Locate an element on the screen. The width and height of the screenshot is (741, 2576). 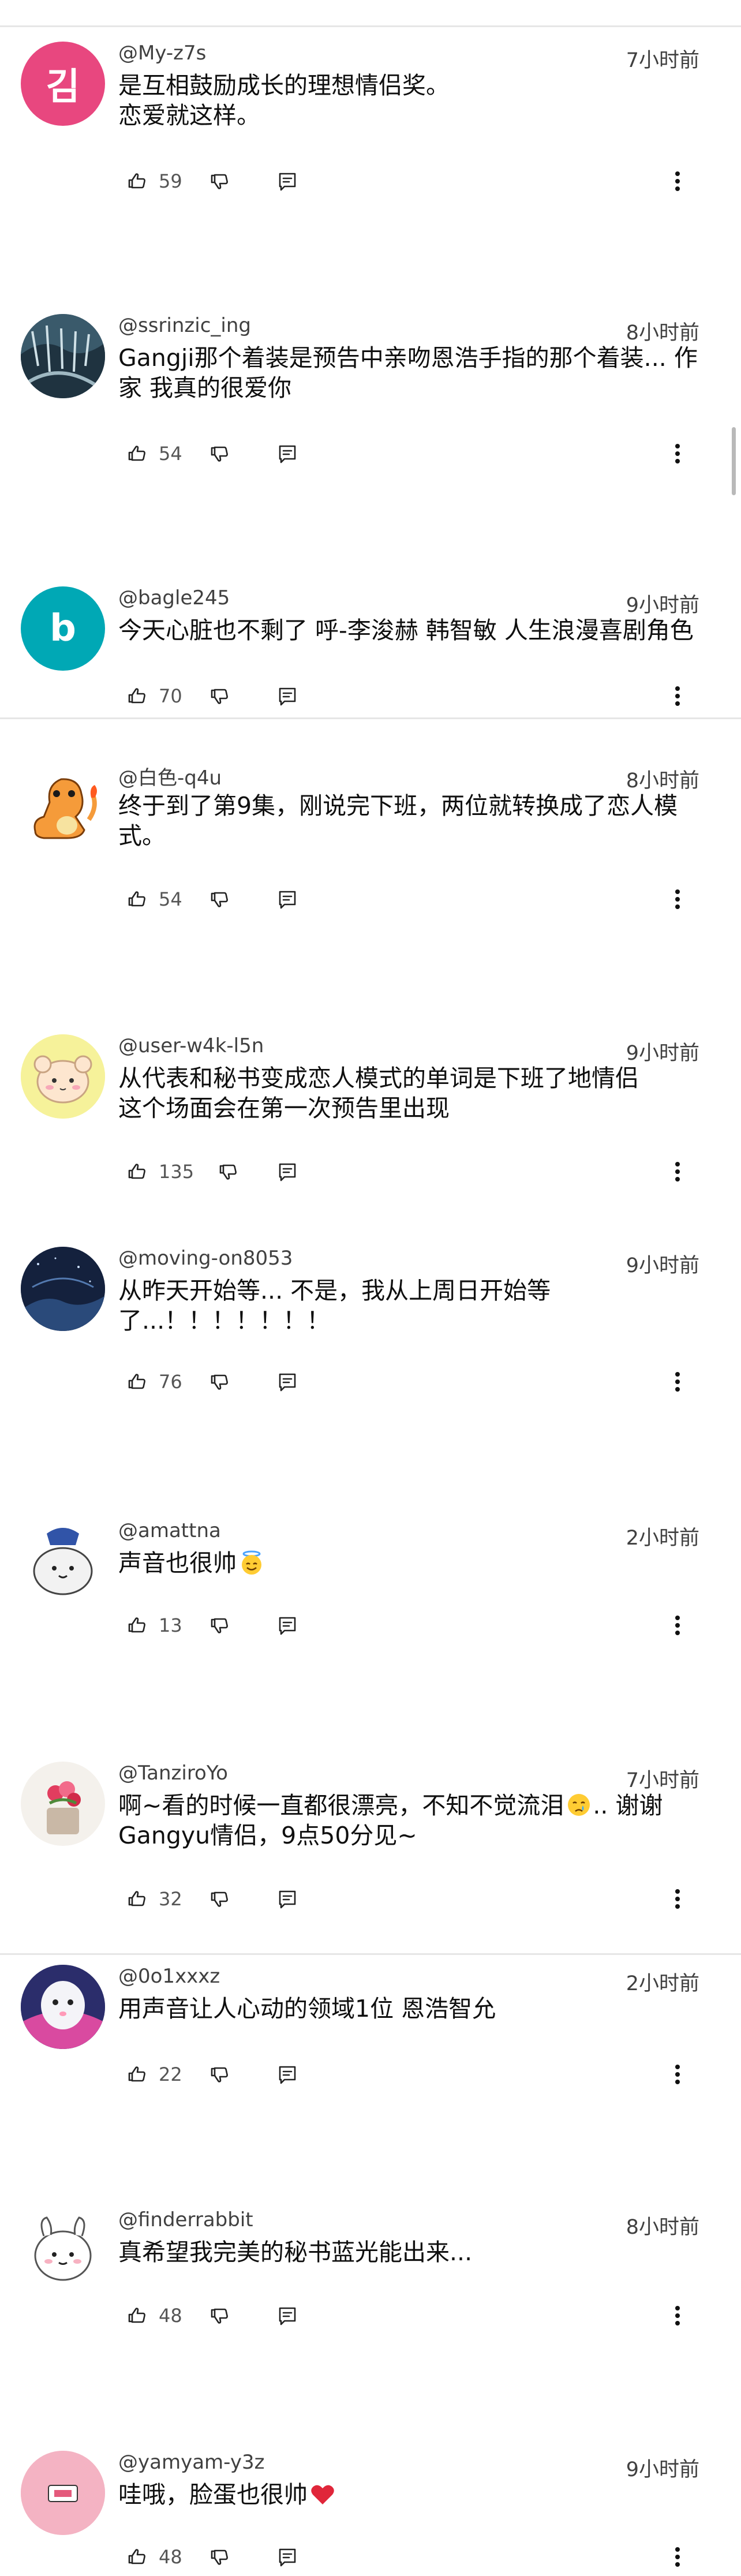
like-count: 54 is located at coordinates (170, 454).